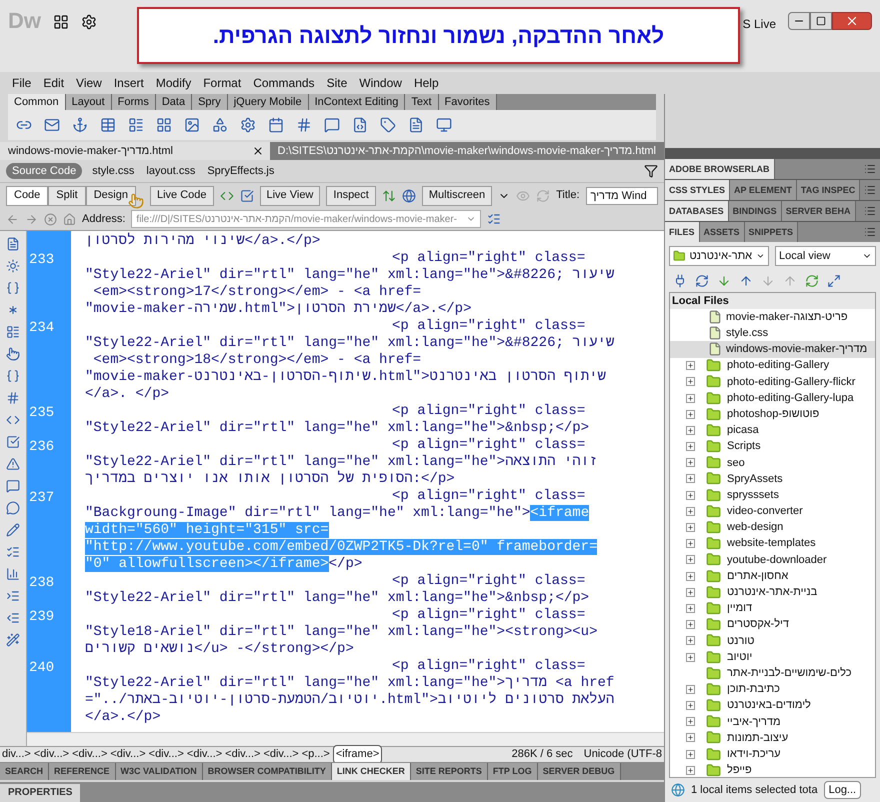 The width and height of the screenshot is (880, 802). What do you see at coordinates (768, 281) in the screenshot?
I see `check-out-icon` at bounding box center [768, 281].